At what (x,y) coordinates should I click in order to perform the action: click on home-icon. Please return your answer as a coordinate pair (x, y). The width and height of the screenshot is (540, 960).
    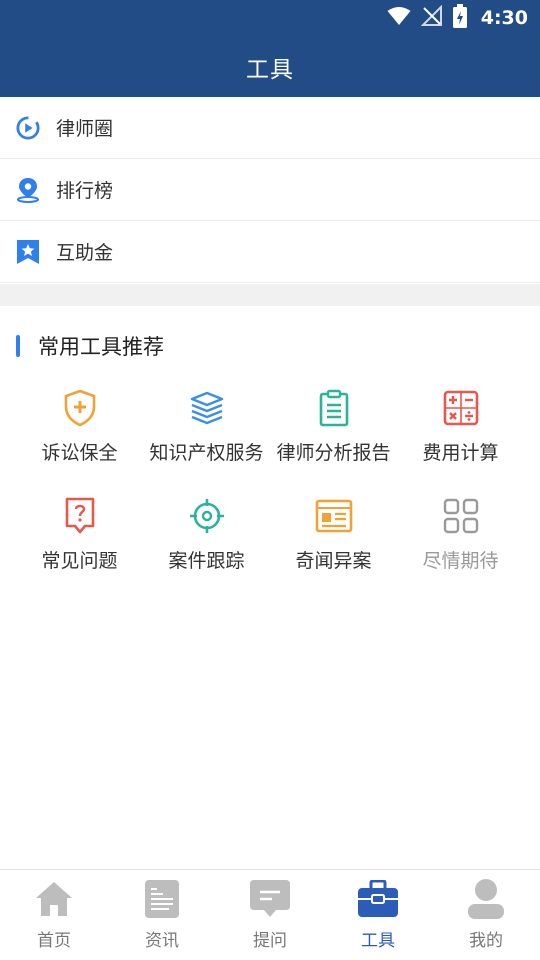
    Looking at the image, I should click on (54, 899).